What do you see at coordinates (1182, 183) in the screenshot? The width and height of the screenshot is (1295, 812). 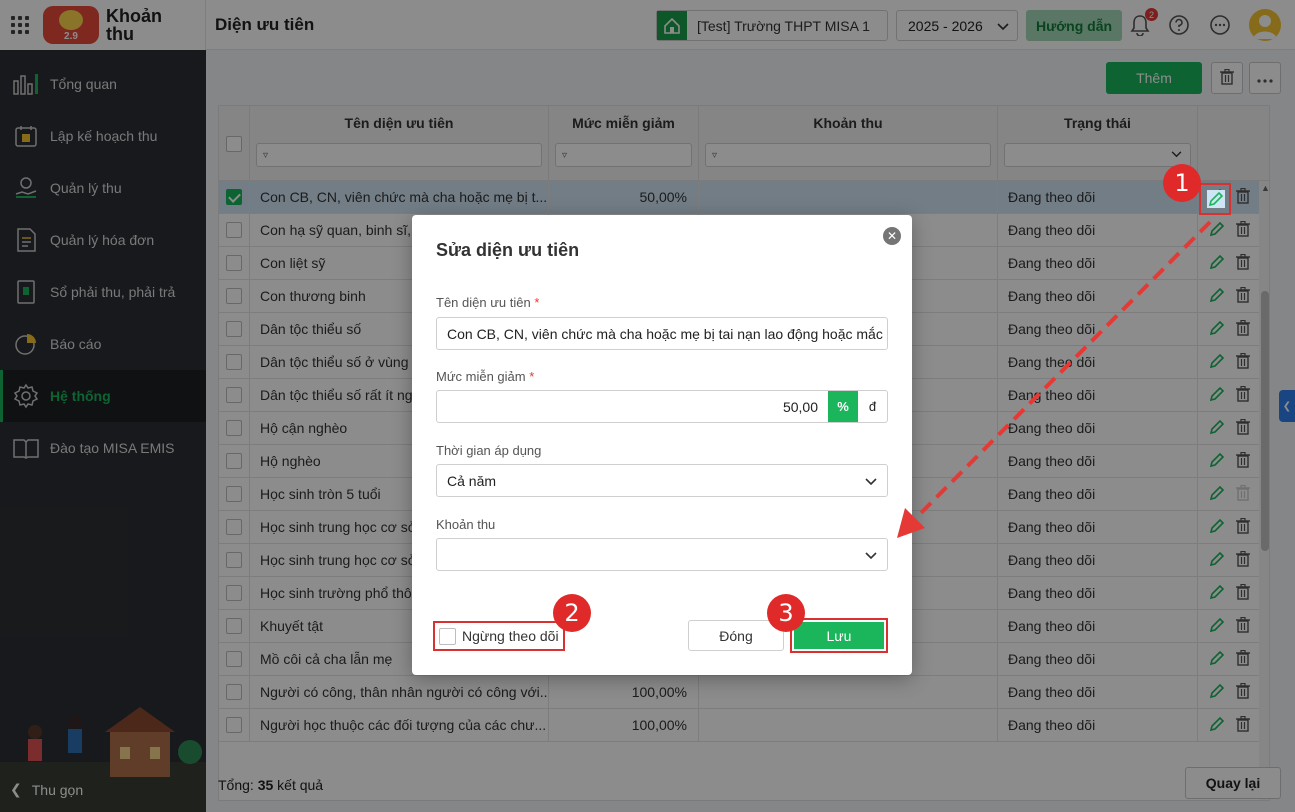 I see `step-1-marker: 1` at bounding box center [1182, 183].